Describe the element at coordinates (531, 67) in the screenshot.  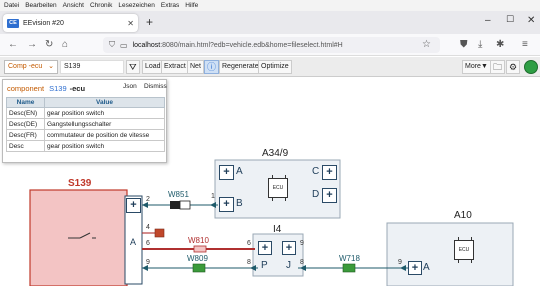
I see `status-indicator` at that location.